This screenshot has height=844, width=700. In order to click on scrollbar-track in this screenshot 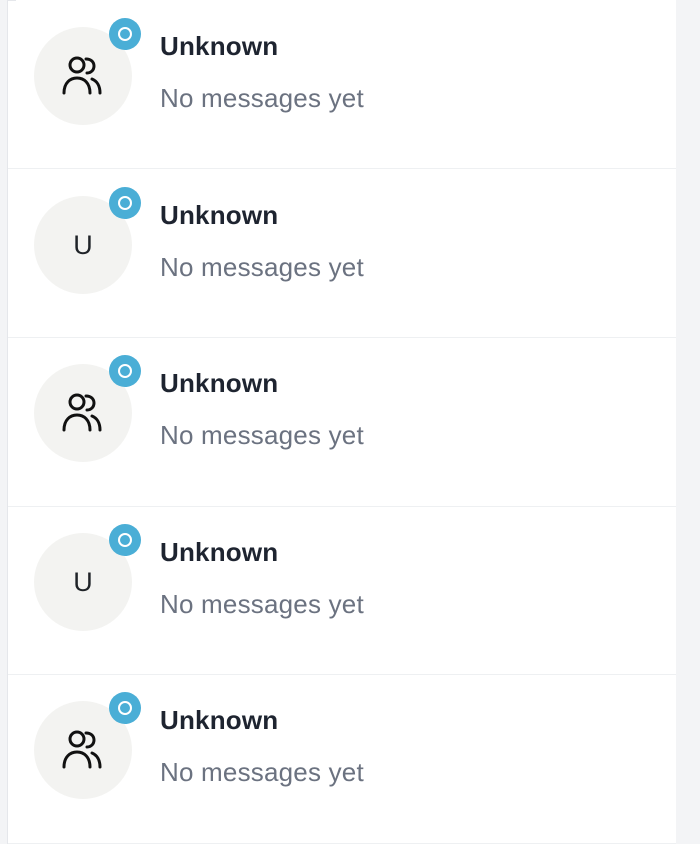, I will do `click(688, 422)`.